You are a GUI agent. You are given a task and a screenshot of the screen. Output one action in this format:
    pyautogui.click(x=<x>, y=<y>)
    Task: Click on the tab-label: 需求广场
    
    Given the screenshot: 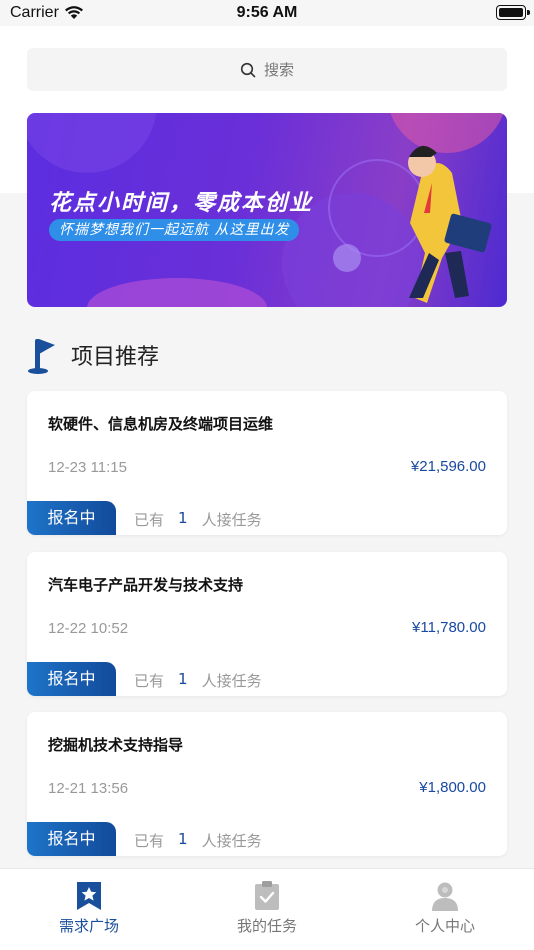 What is the action you would take?
    pyautogui.click(x=88, y=926)
    